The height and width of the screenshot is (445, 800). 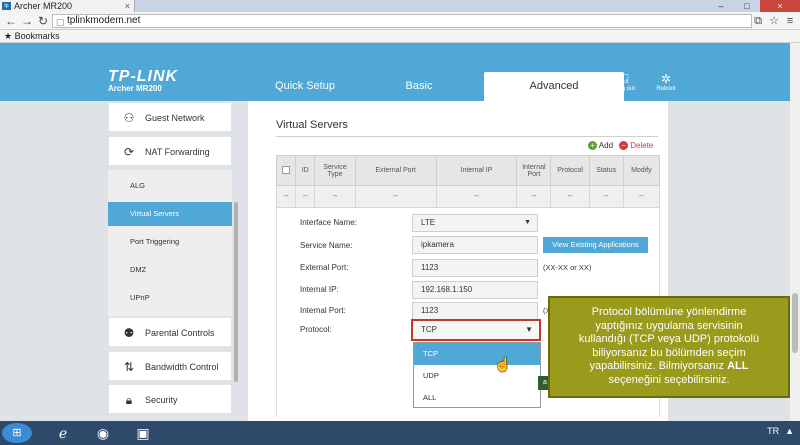 What do you see at coordinates (467, 136) in the screenshot?
I see `title-divider` at bounding box center [467, 136].